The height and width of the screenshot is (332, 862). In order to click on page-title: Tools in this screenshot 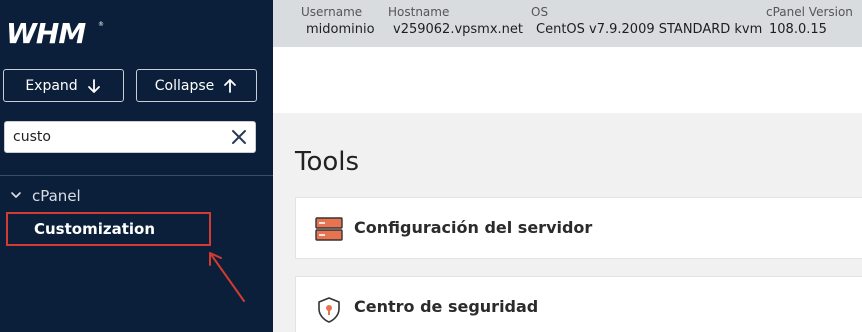, I will do `click(327, 162)`.